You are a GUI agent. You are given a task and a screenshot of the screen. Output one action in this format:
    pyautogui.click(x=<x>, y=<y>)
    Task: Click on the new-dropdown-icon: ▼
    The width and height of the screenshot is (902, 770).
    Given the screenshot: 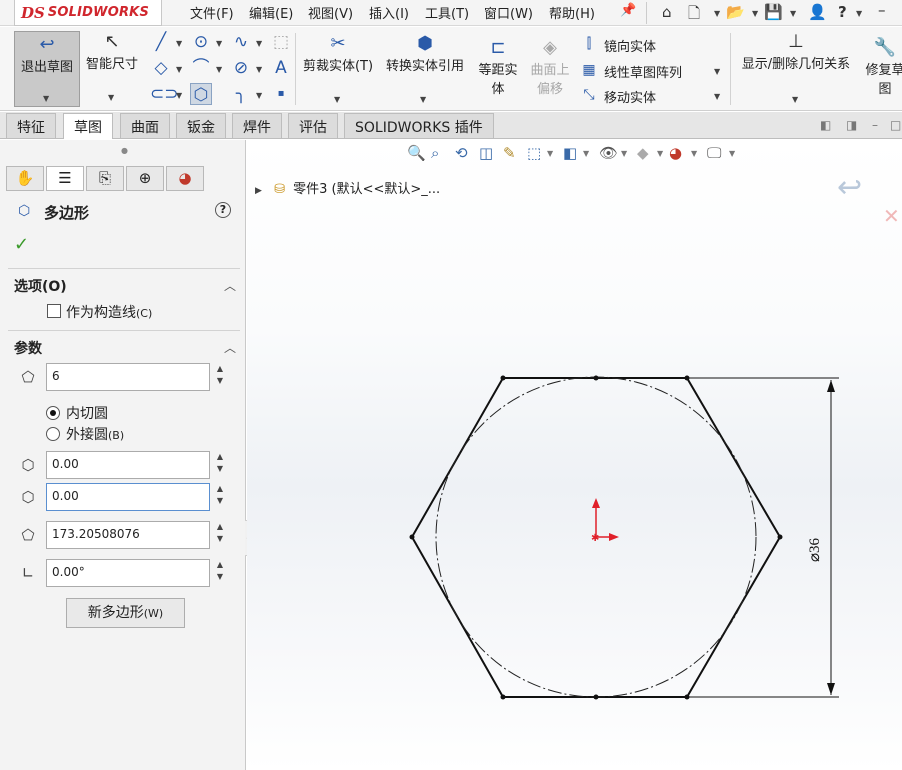 What is the action you would take?
    pyautogui.click(x=717, y=13)
    